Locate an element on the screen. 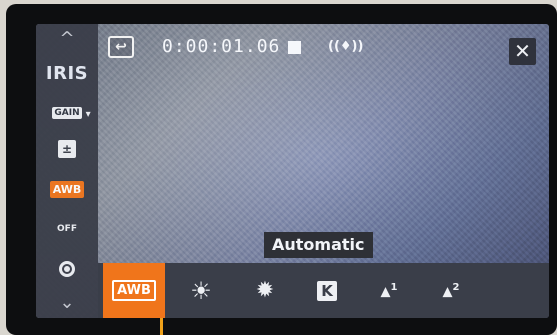 This screenshot has width=557, height=335. scroll-down-icon: ⌄ is located at coordinates (67, 302).